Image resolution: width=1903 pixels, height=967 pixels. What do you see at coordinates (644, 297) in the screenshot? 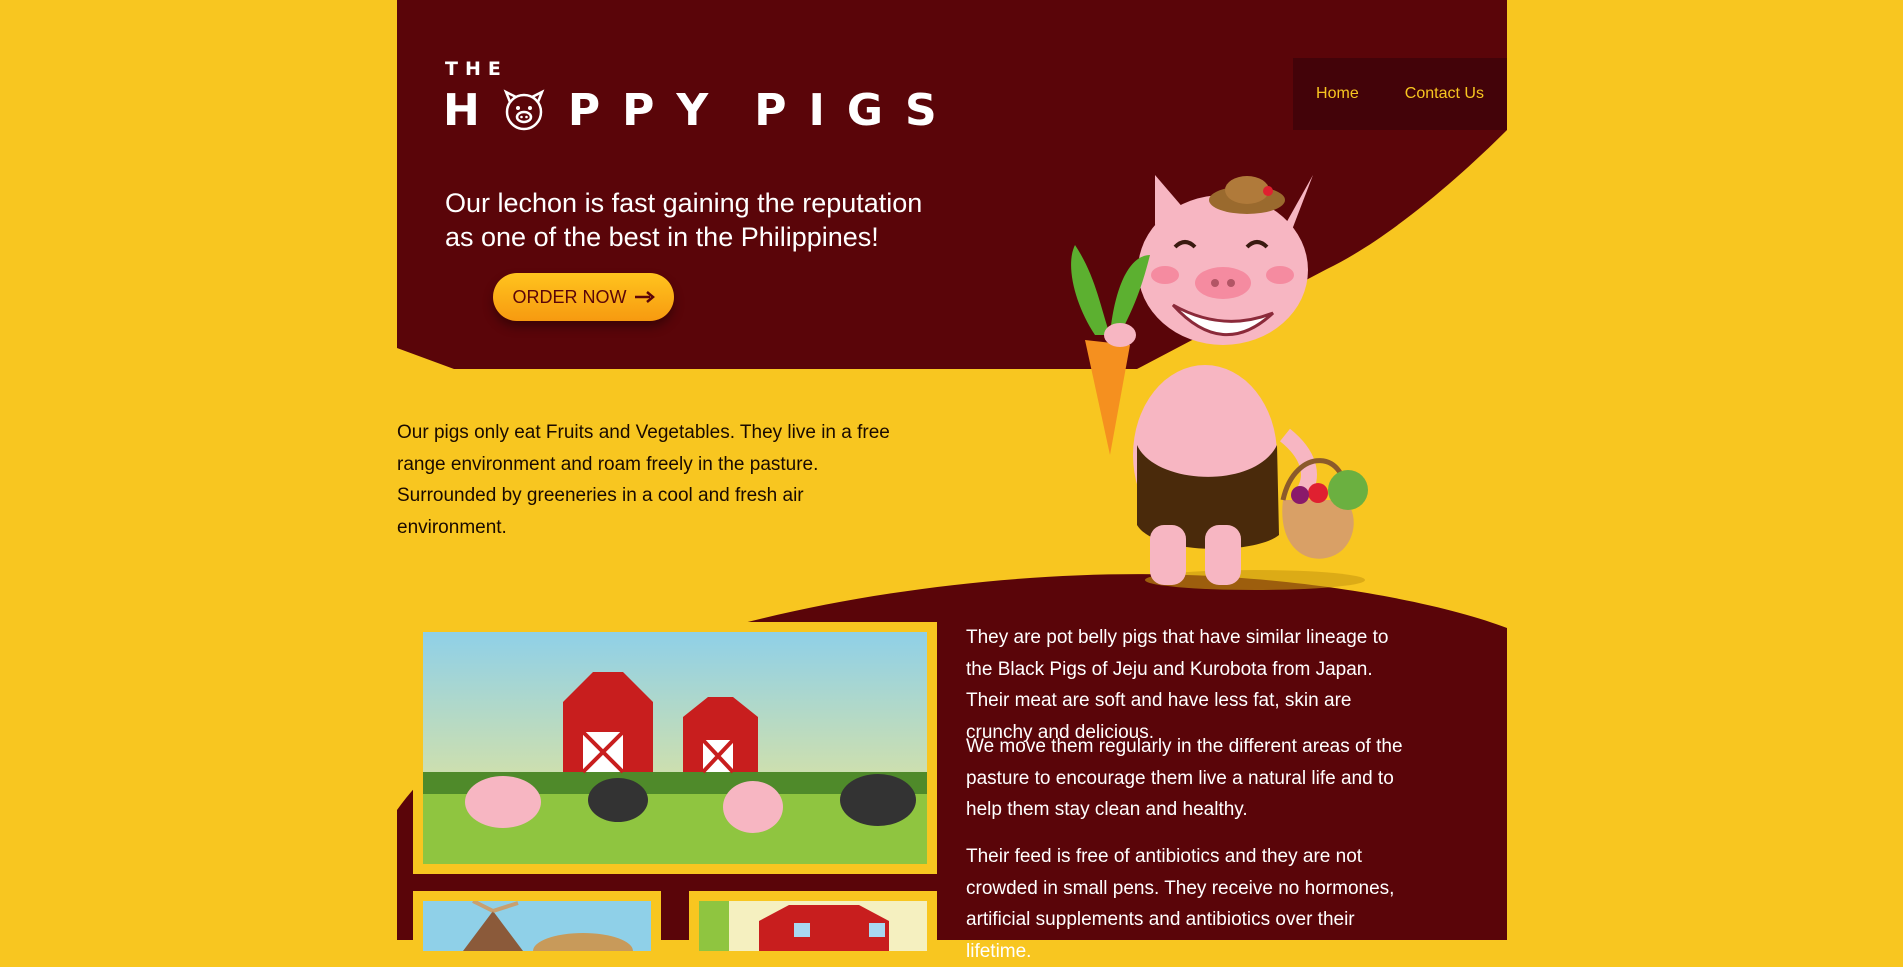
I see `arrow-right-icon` at bounding box center [644, 297].